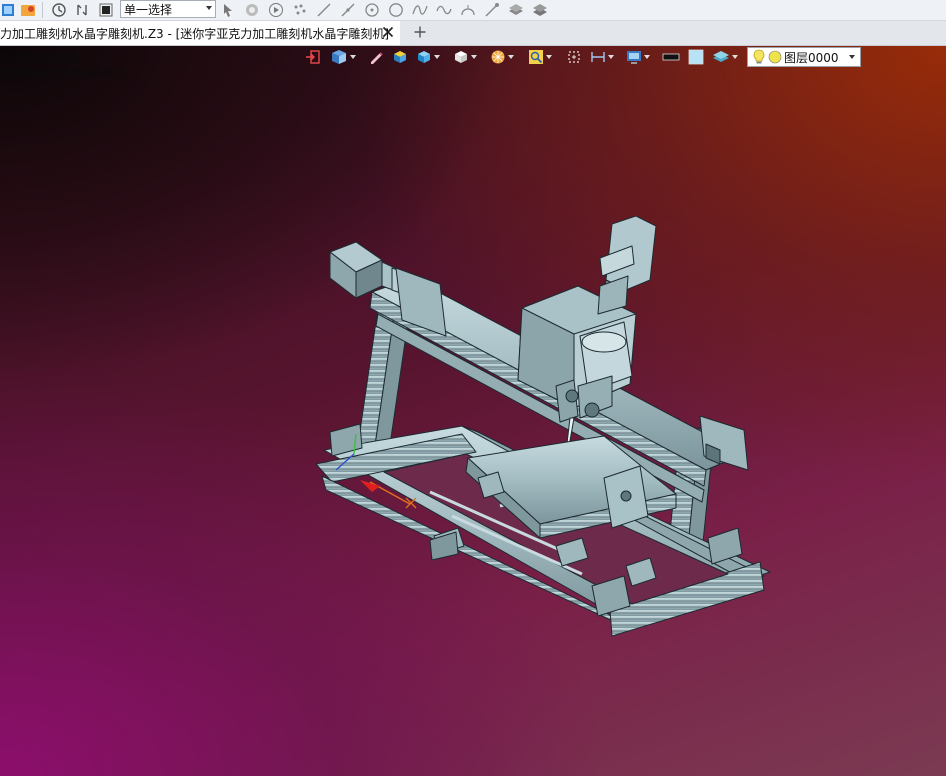 This screenshot has height=776, width=946. I want to click on circle-point-icon, so click(372, 10).